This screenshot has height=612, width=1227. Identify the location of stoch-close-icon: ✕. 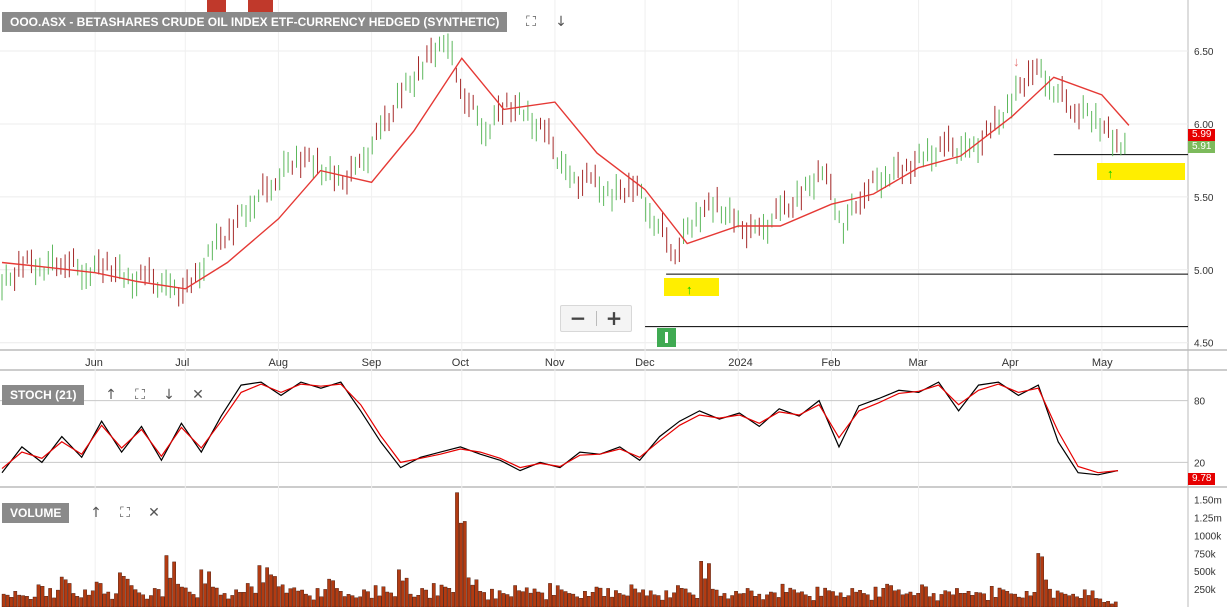
(198, 395).